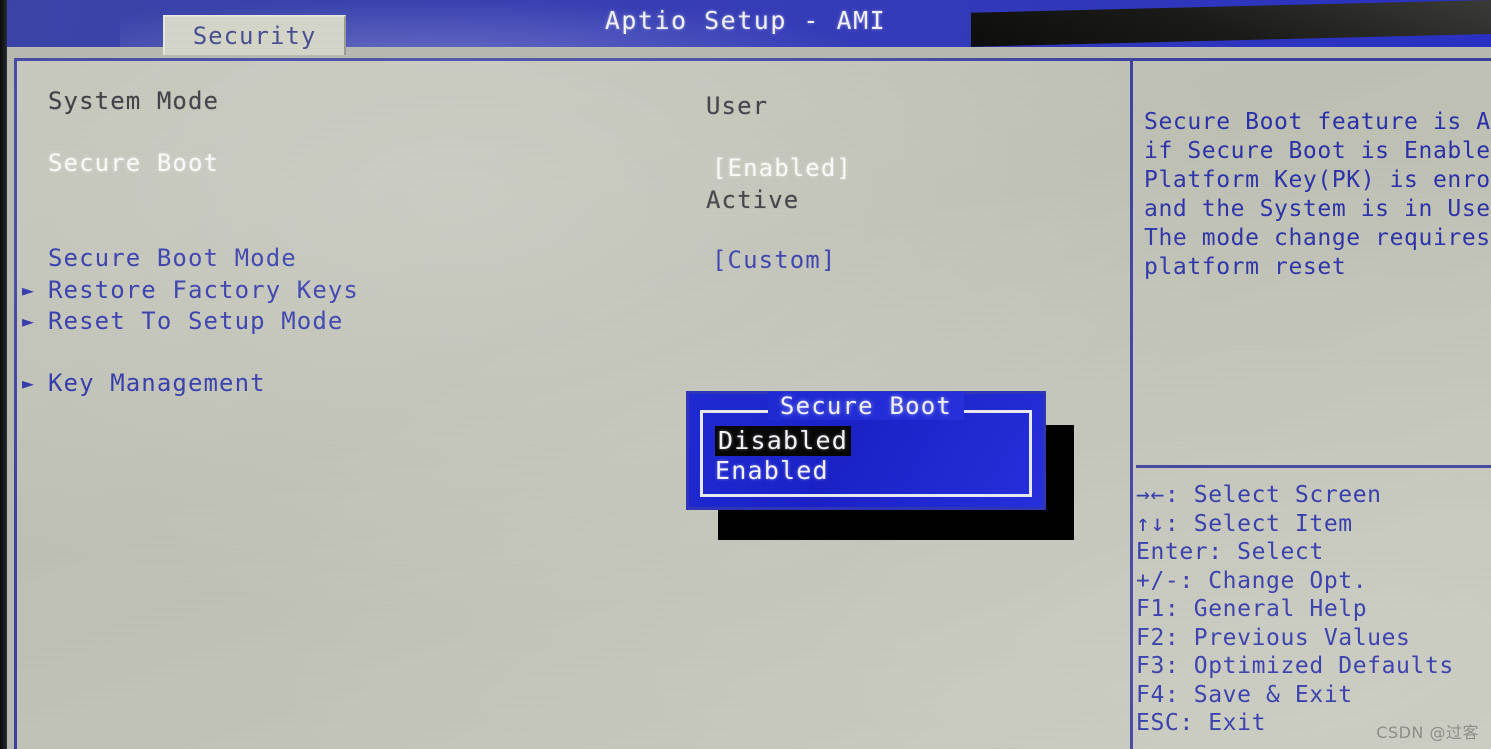  Describe the element at coordinates (774, 260) in the screenshot. I see `setting-value-secure-boot-mode: [Custom]` at that location.